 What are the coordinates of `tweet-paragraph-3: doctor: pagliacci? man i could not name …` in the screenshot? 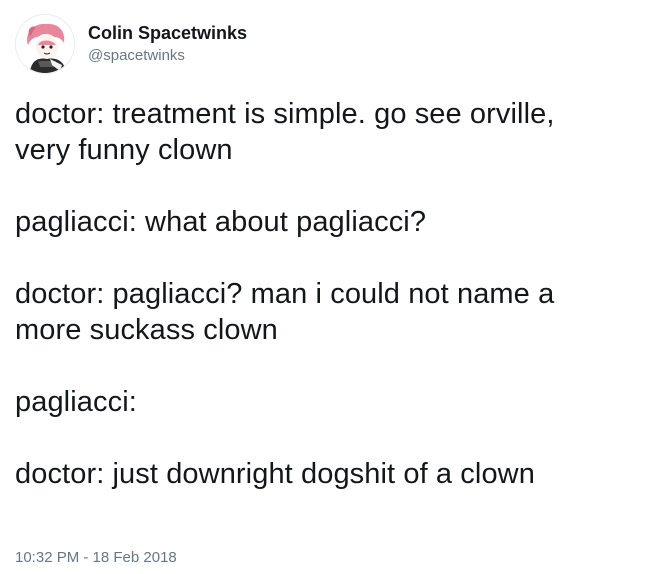 It's located at (285, 312).